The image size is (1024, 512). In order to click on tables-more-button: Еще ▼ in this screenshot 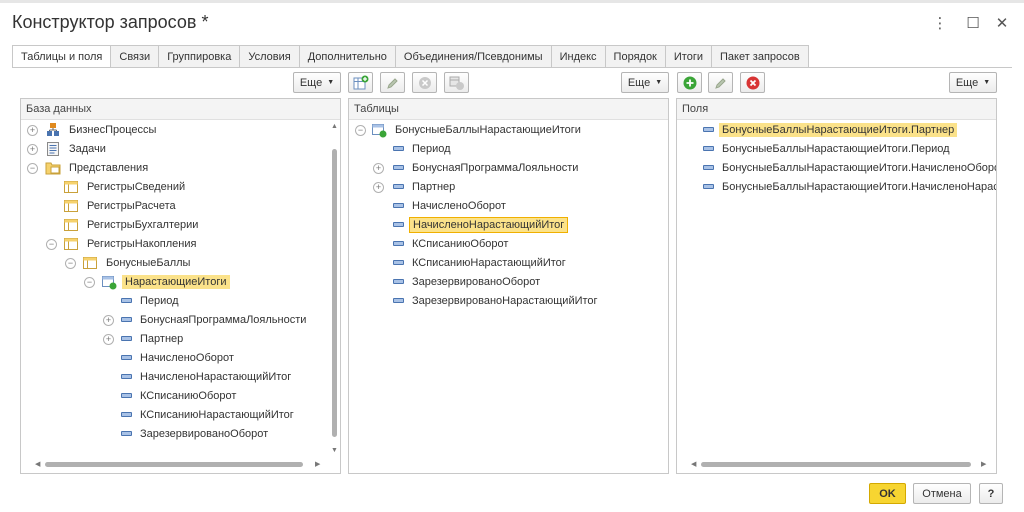, I will do `click(645, 82)`.